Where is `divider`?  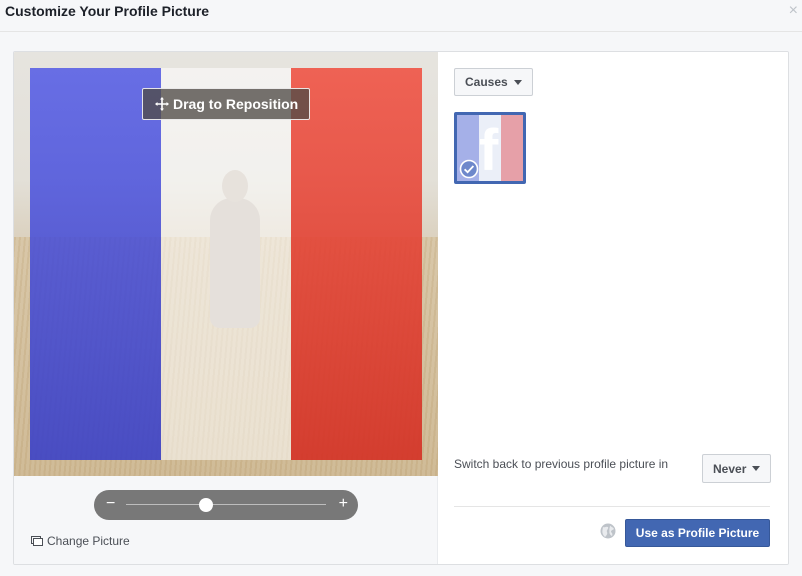
divider is located at coordinates (612, 506).